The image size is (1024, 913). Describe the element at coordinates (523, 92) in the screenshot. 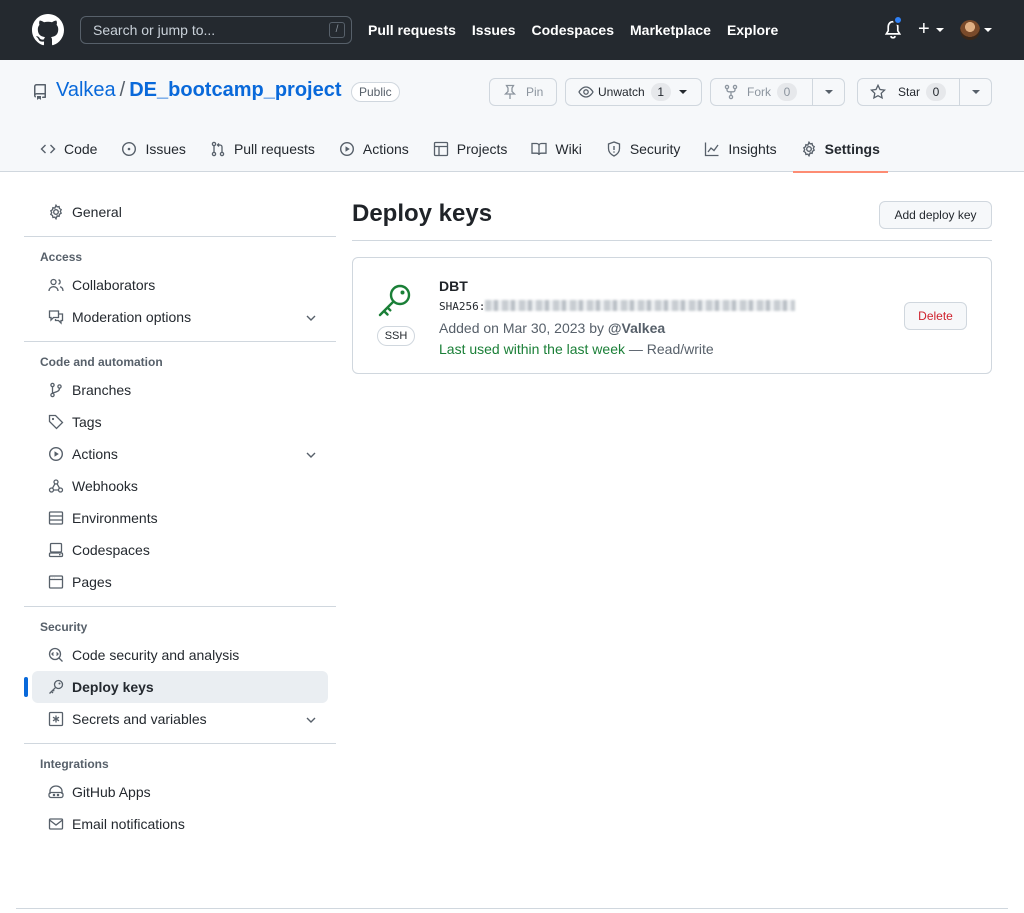

I see `pin-button: Pin` at that location.